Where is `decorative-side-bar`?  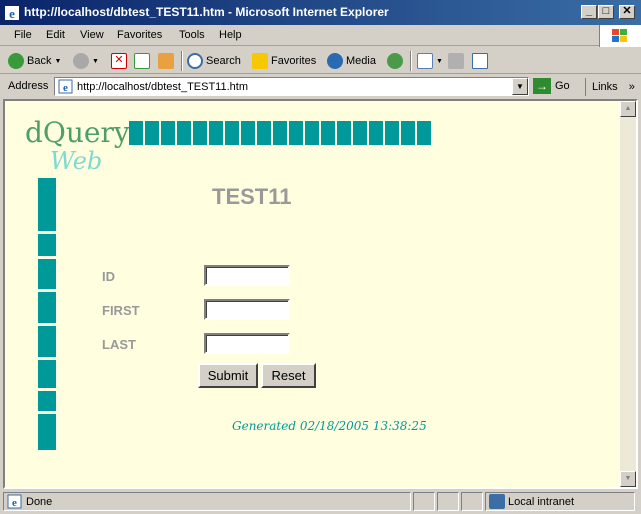 decorative-side-bar is located at coordinates (47, 314).